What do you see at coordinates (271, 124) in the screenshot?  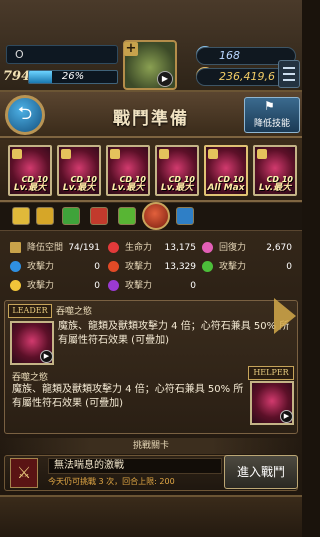 I see `lower-skill-label: 降低技能` at bounding box center [271, 124].